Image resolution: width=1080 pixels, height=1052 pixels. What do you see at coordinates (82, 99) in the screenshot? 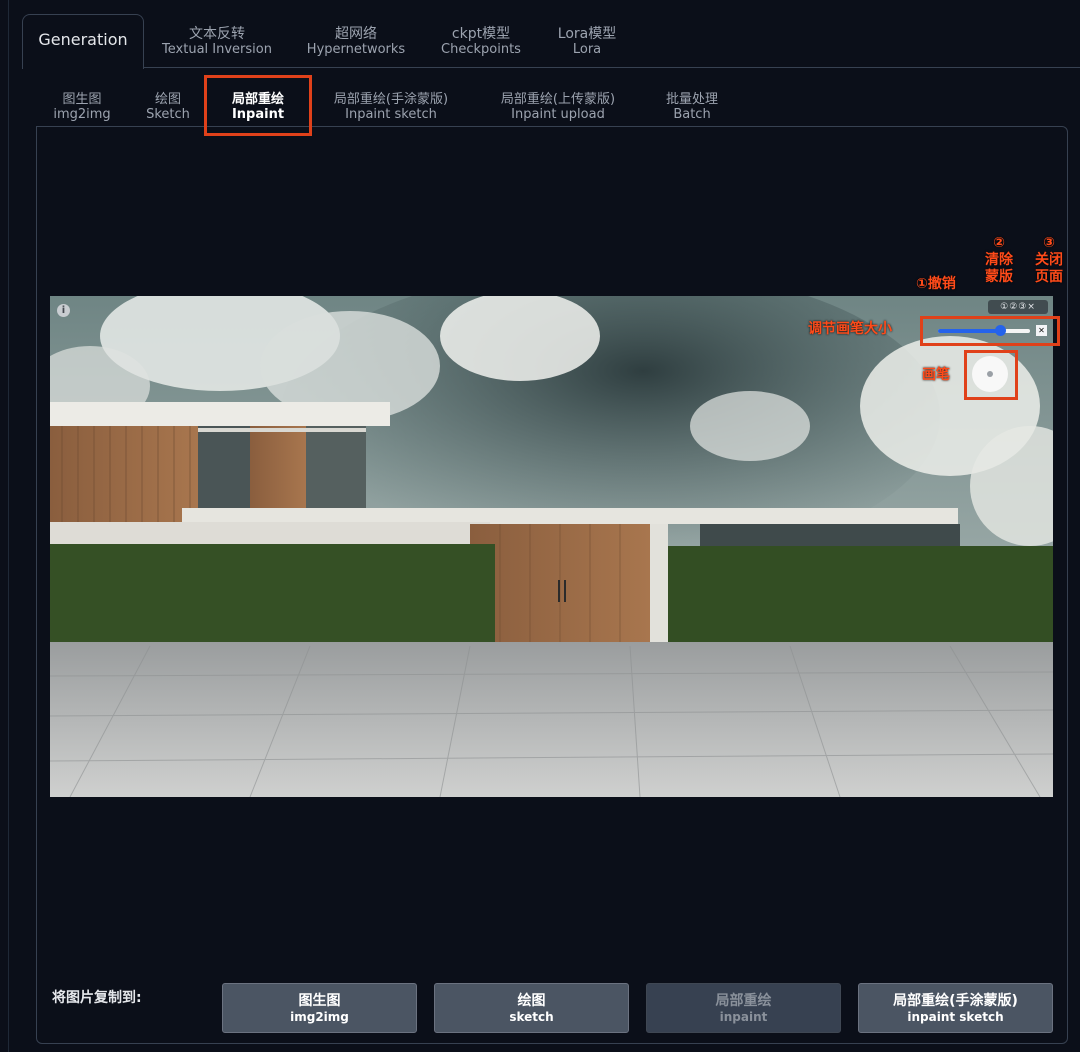
I see `subtab-label: 图生图` at bounding box center [82, 99].